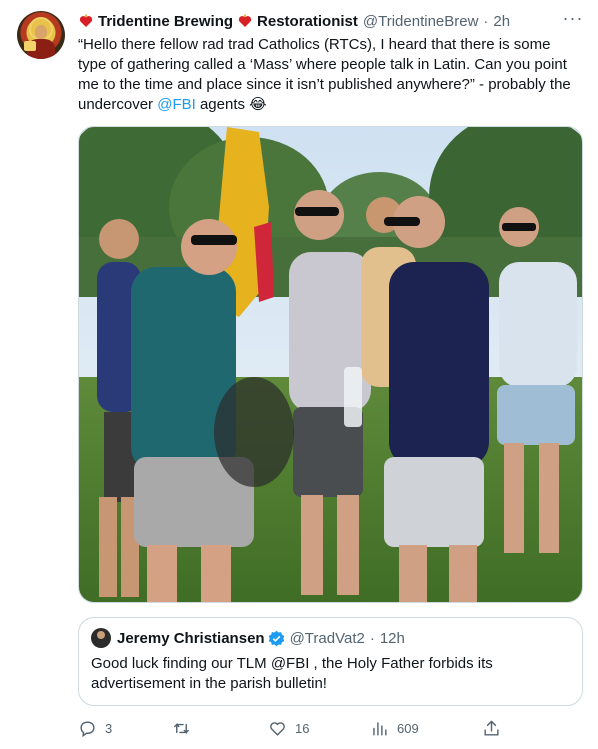  Describe the element at coordinates (302, 728) in the screenshot. I see `like-count: 16` at that location.